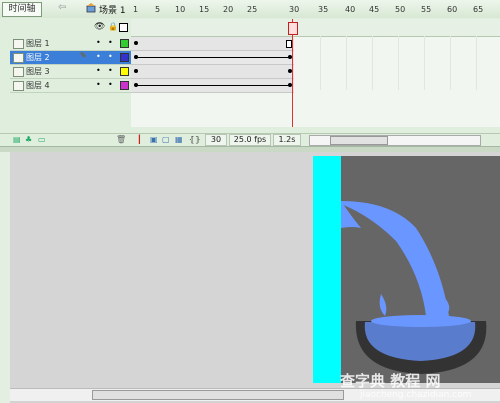 Image resolution: width=500 pixels, height=403 pixels. Describe the element at coordinates (123, 27) in the screenshot. I see `outline-icon` at that location.